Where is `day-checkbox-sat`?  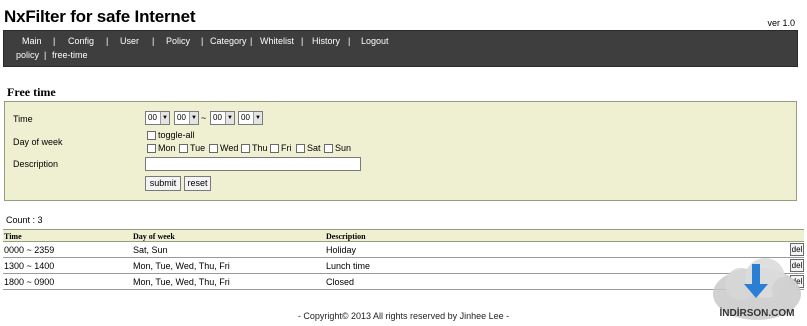
day-checkbox-sat is located at coordinates (300, 148).